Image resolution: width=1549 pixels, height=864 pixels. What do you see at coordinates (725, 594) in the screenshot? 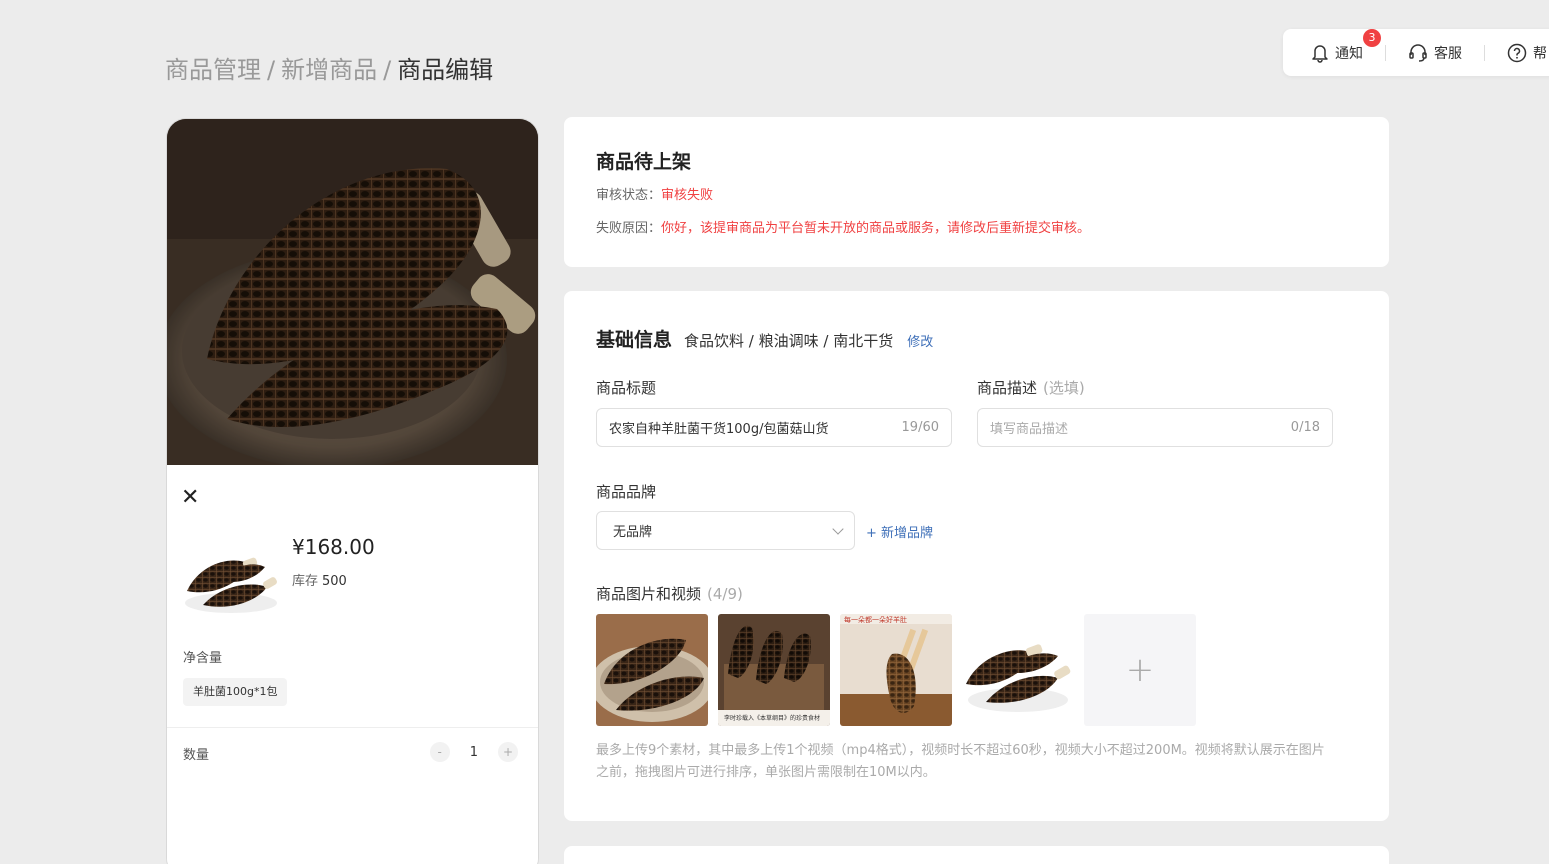
I see `media-count: (4/9)` at bounding box center [725, 594].